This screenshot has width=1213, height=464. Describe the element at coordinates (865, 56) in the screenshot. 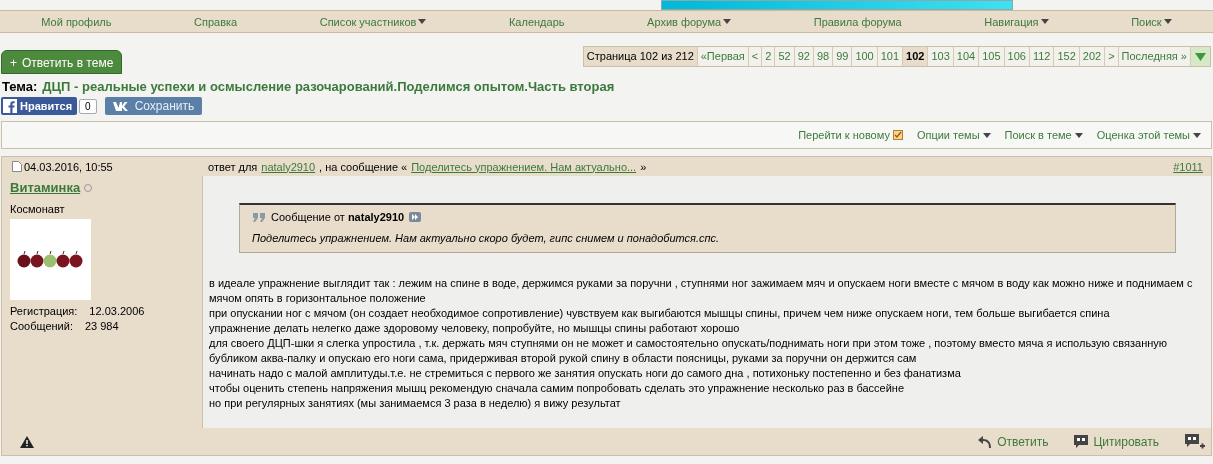

I see `page-link: 100` at that location.